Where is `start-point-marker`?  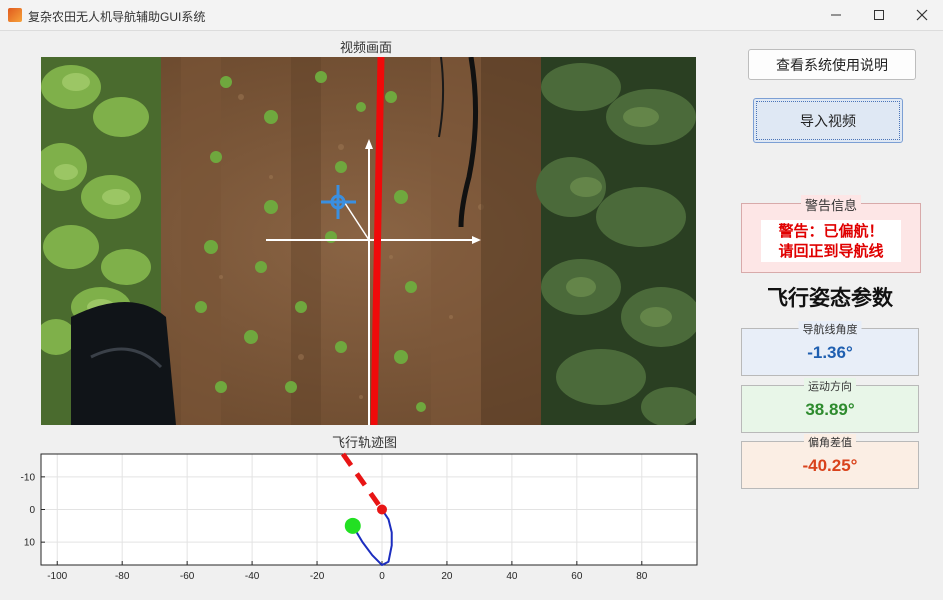 start-point-marker is located at coordinates (352, 525).